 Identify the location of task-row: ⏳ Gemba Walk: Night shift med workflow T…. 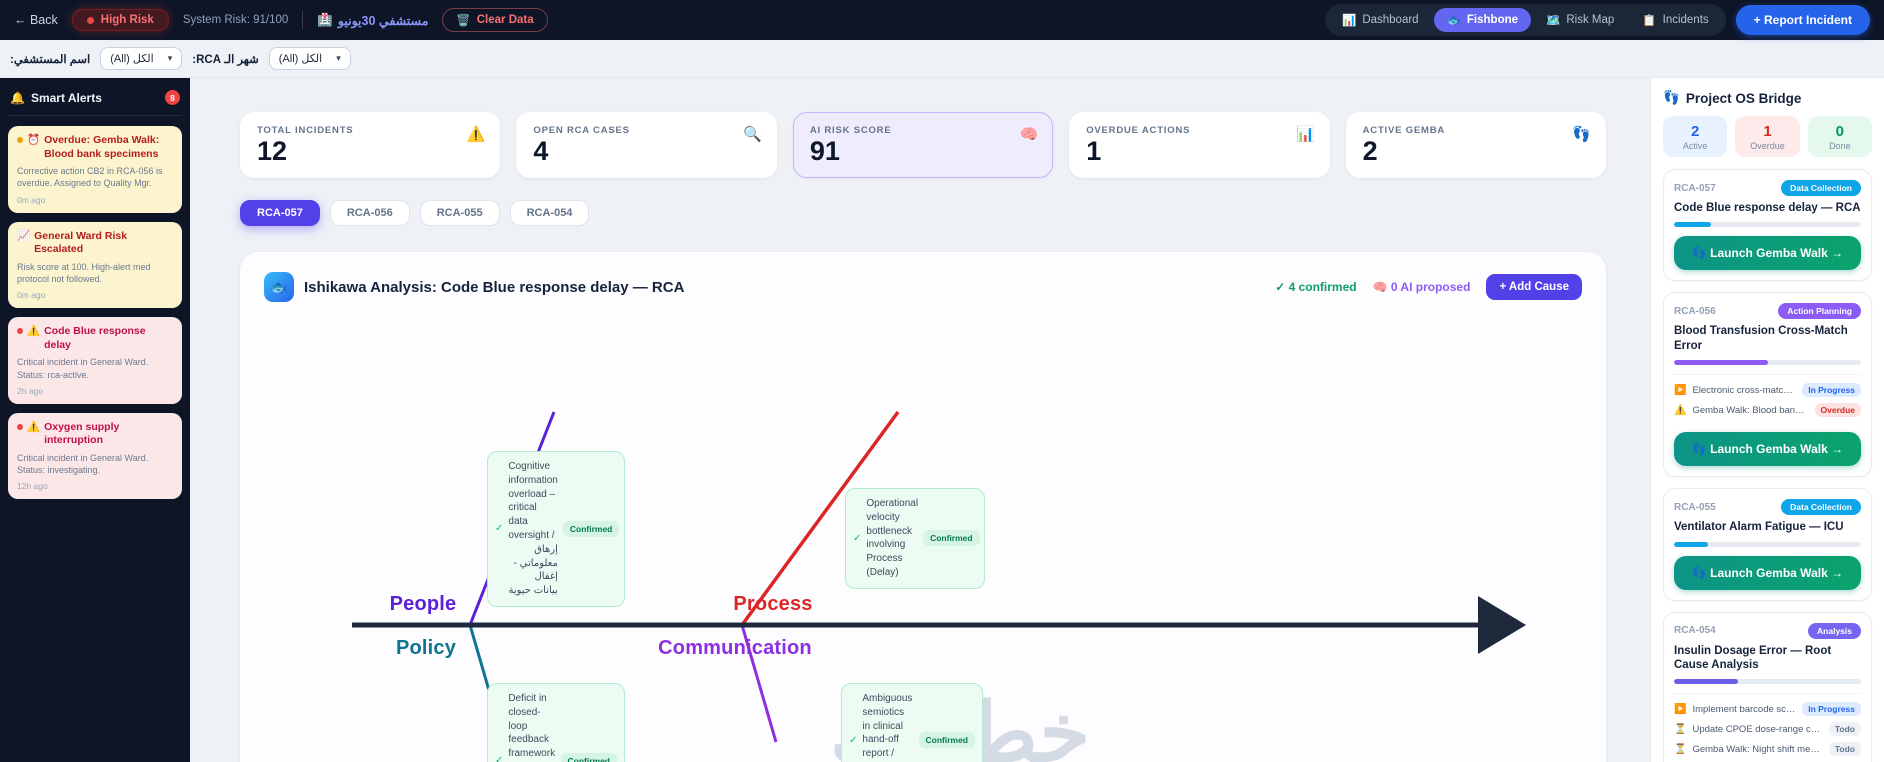
(1767, 749).